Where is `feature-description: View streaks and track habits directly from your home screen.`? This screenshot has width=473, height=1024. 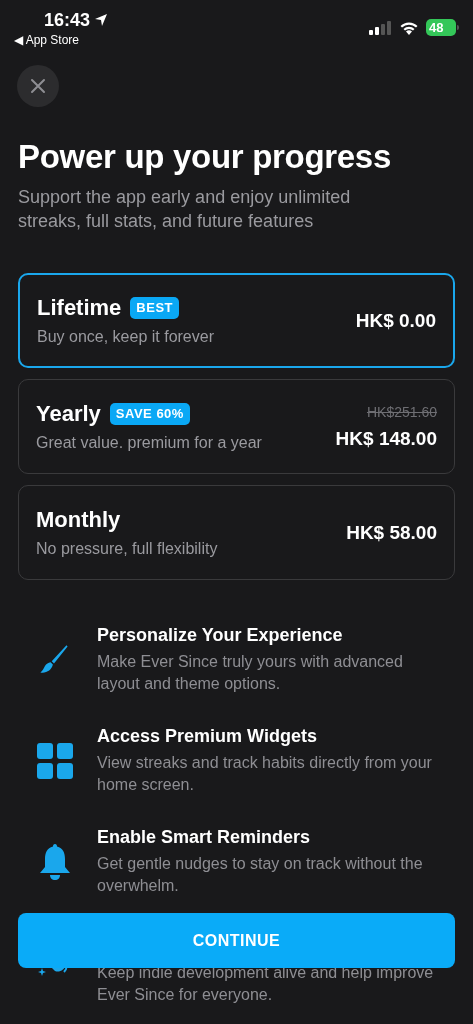
feature-description: View streaks and track habits directly from your home screen. is located at coordinates (265, 774).